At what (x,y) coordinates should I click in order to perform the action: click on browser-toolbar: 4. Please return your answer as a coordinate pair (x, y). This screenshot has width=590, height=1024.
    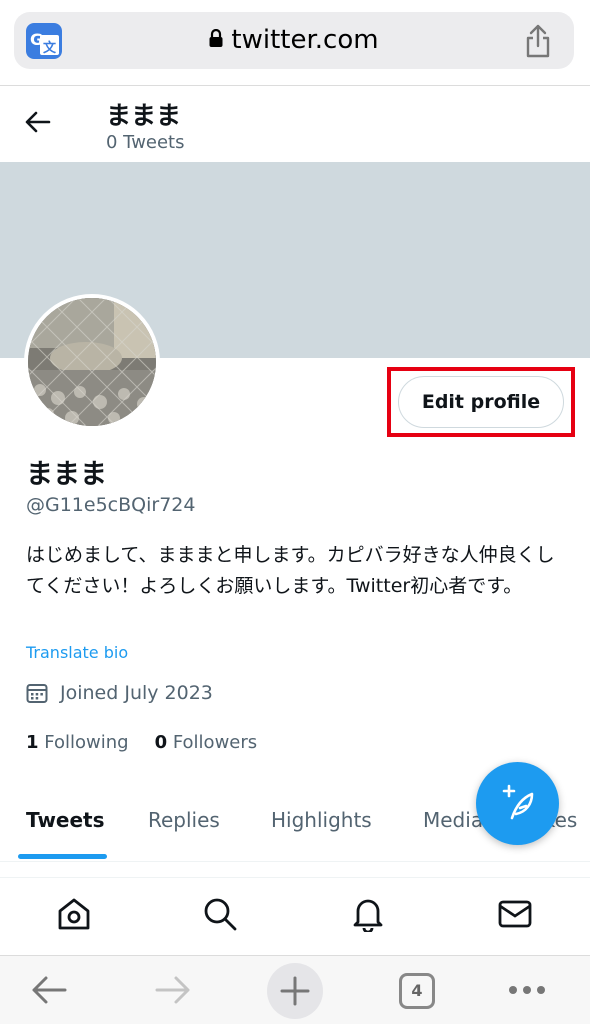
    Looking at the image, I should click on (295, 989).